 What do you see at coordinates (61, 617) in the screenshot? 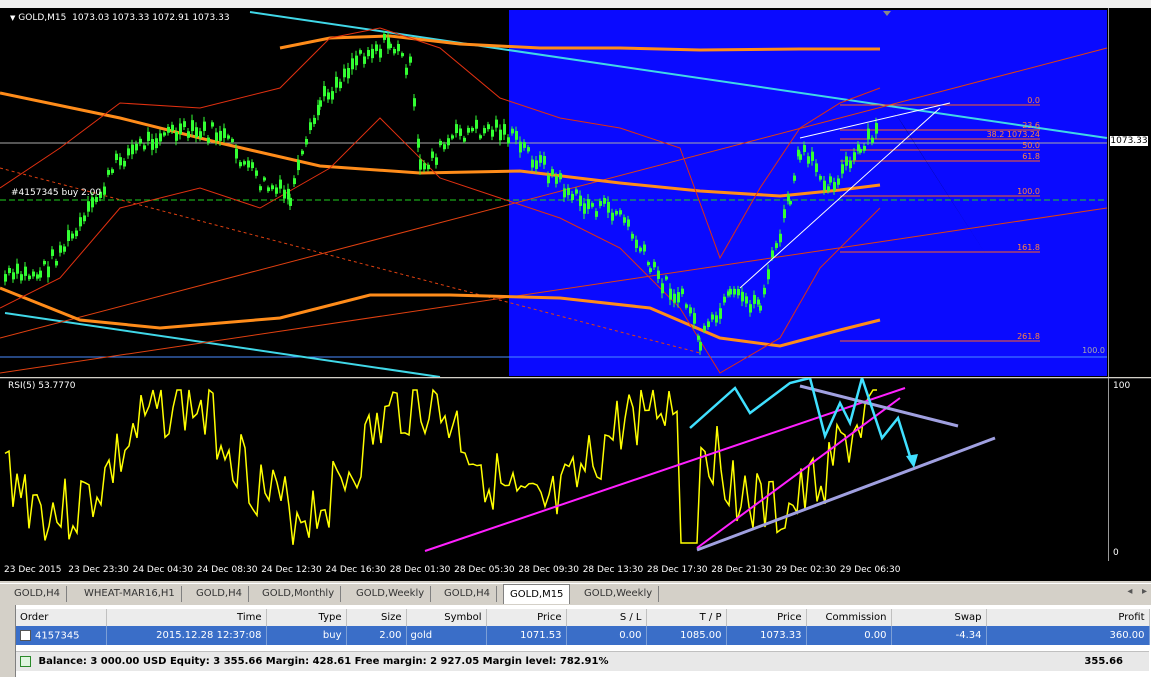
I see `column-header: Order` at bounding box center [61, 617].